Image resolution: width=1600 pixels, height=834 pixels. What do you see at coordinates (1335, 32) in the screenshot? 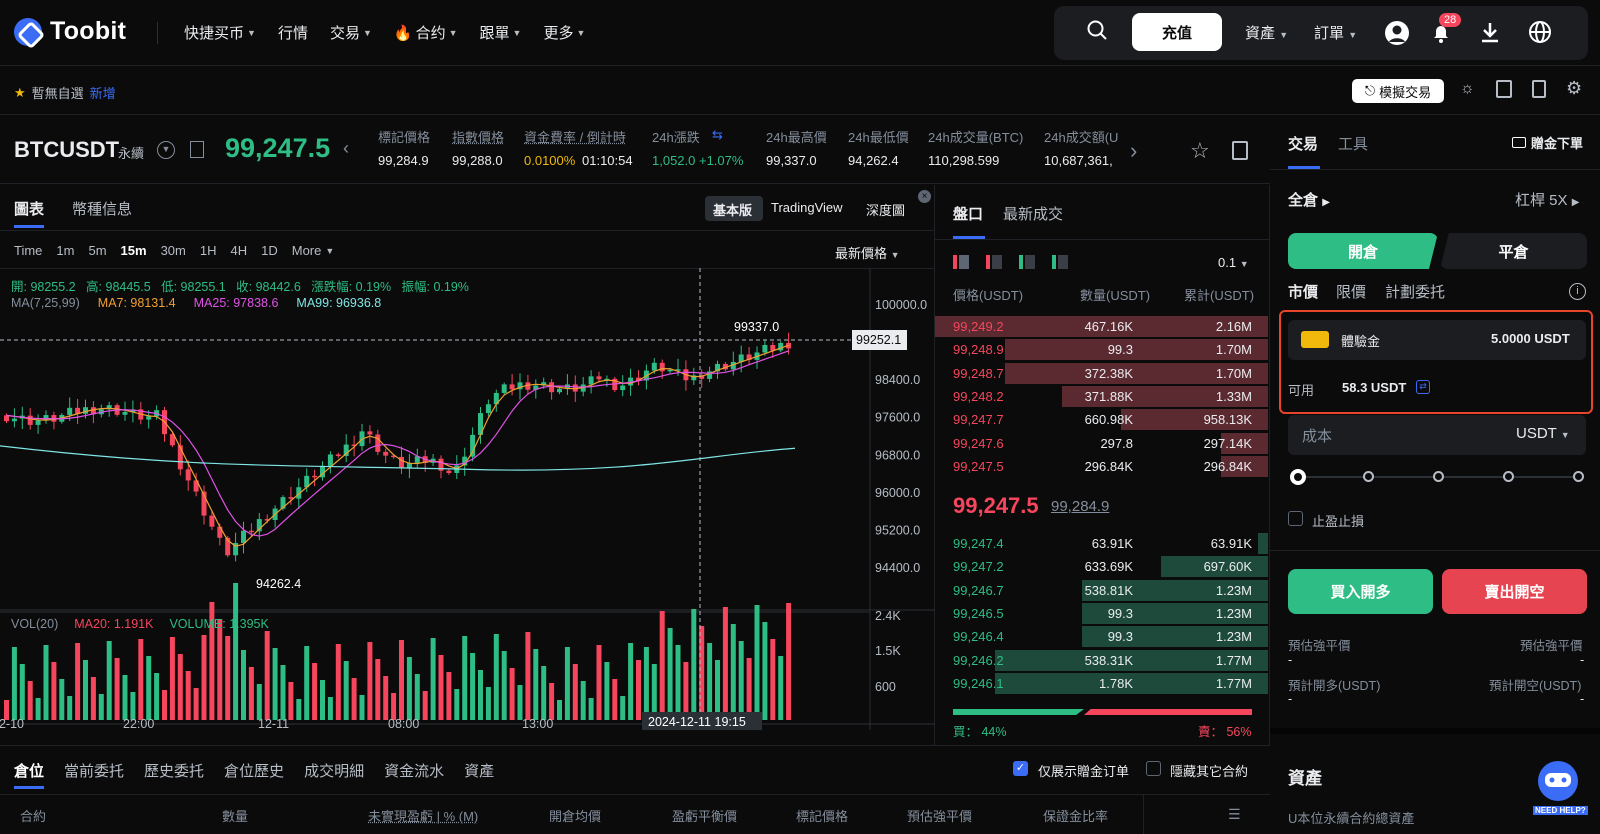
I see `orders-menu: 訂單 ▼` at bounding box center [1335, 32].